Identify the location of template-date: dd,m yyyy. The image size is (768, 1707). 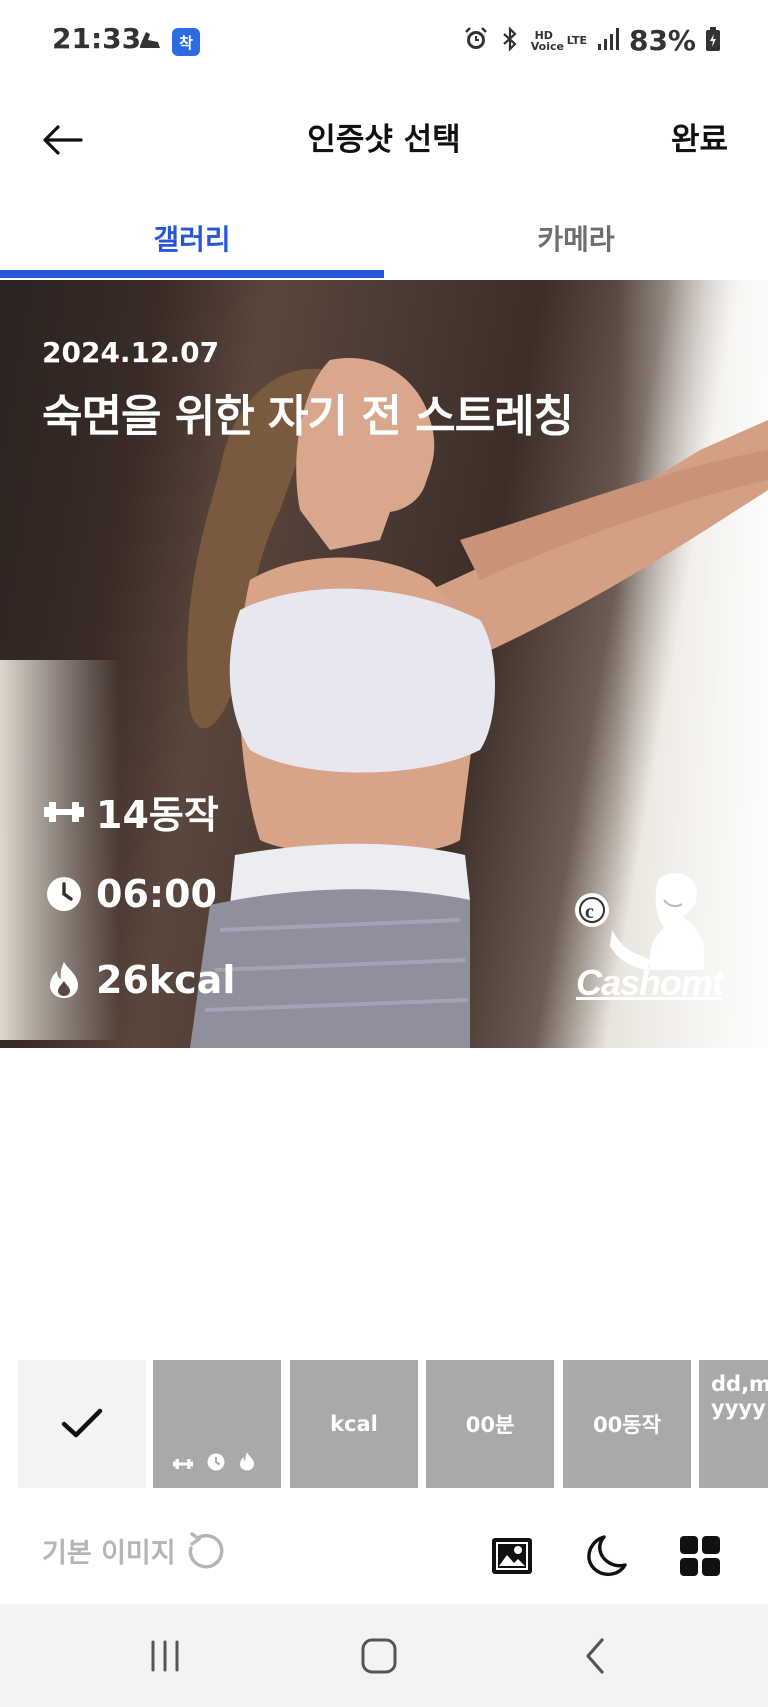
(733, 1424).